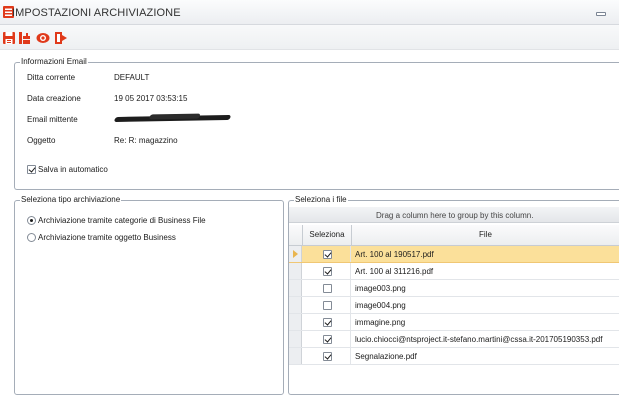 The height and width of the screenshot is (395, 619). What do you see at coordinates (24, 38) in the screenshot?
I see `archive-tool-icon` at bounding box center [24, 38].